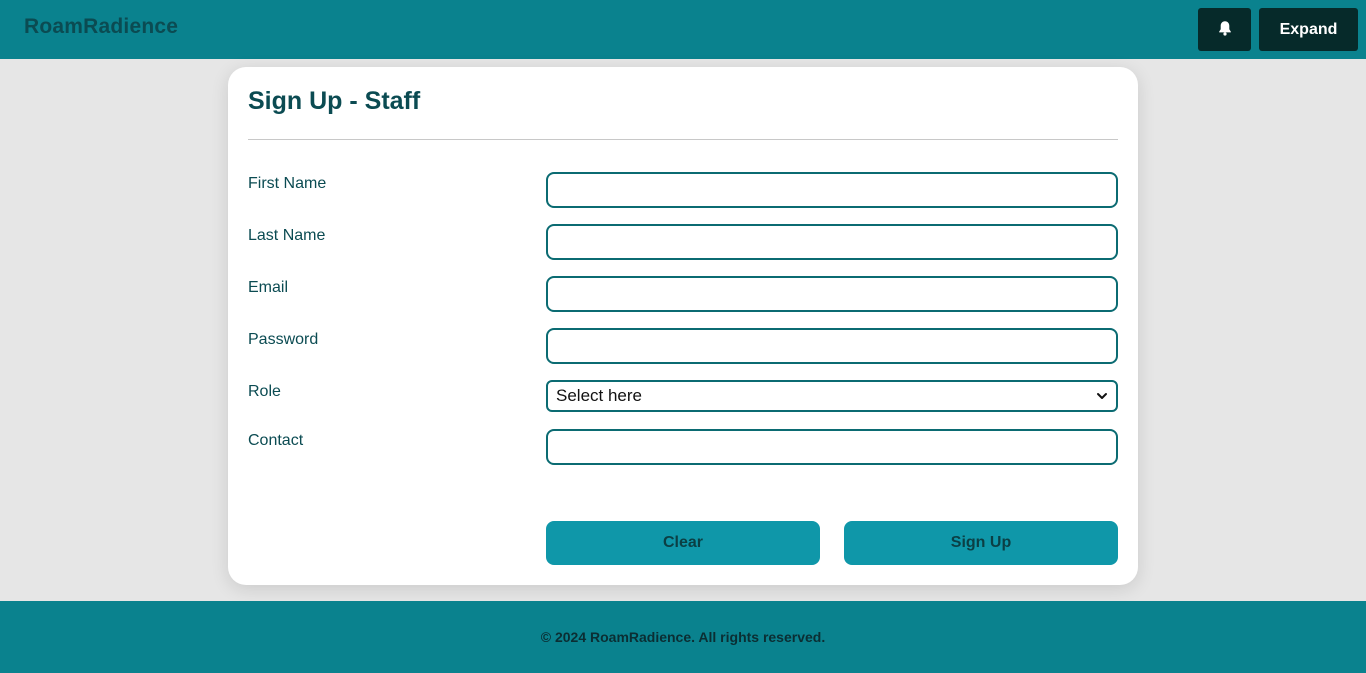  What do you see at coordinates (683, 29) in the screenshot?
I see `top-navbar: RoamRadience Expand` at bounding box center [683, 29].